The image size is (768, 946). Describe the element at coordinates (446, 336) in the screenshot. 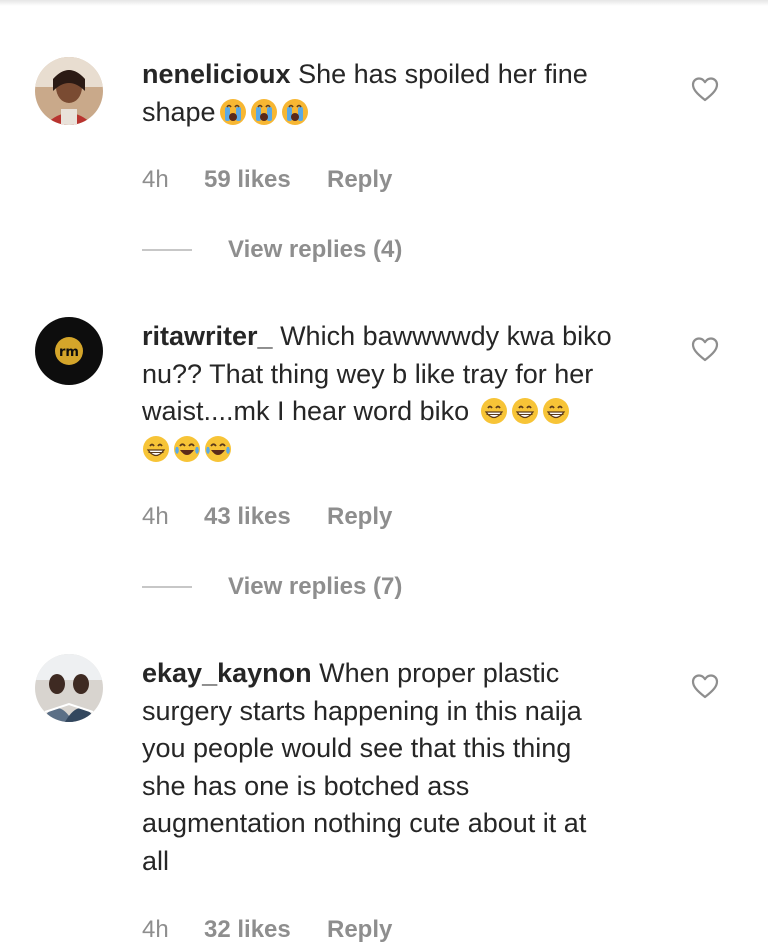

I see `comment-line: Which bawwwwdy kwa biko` at that location.